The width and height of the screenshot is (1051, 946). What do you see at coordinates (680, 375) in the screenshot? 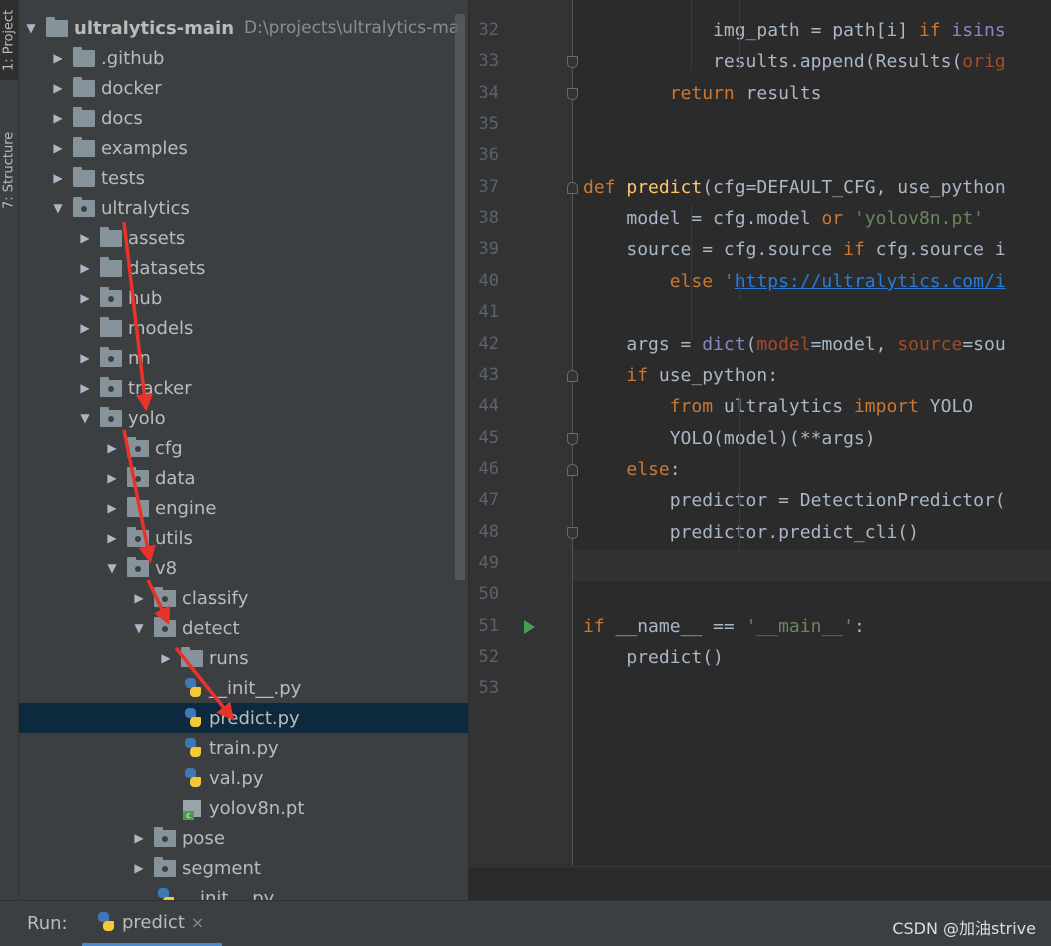
I see `code-line: if use_python:` at bounding box center [680, 375].